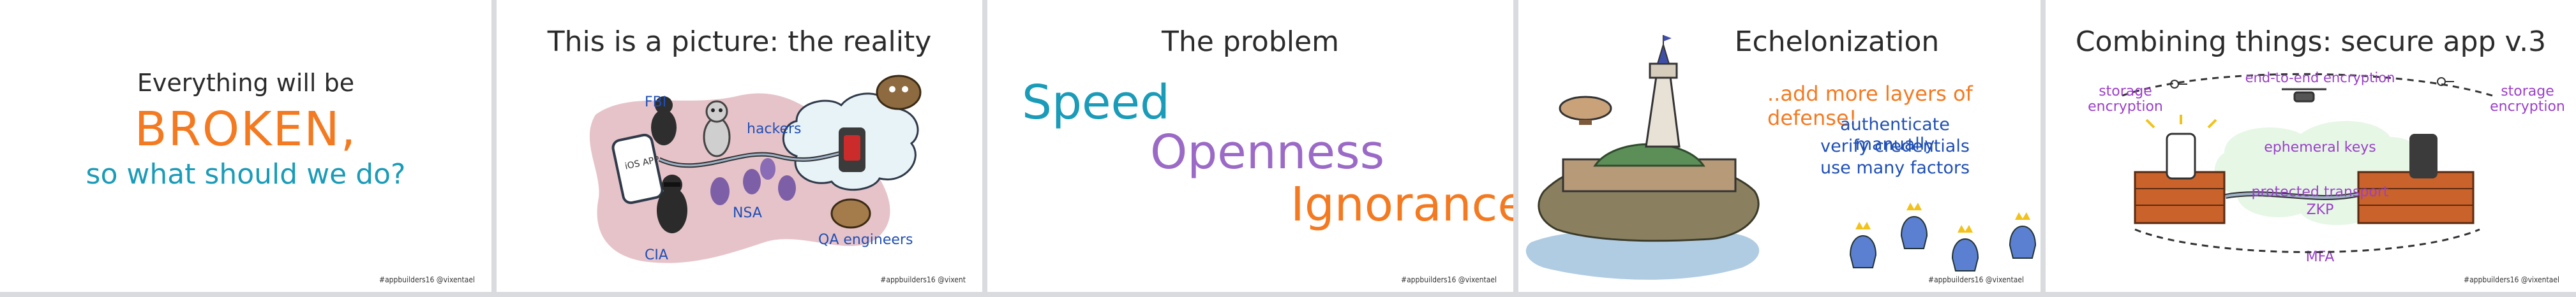  I want to click on storage-encryption-left-label: storage encryption, so click(2125, 99).